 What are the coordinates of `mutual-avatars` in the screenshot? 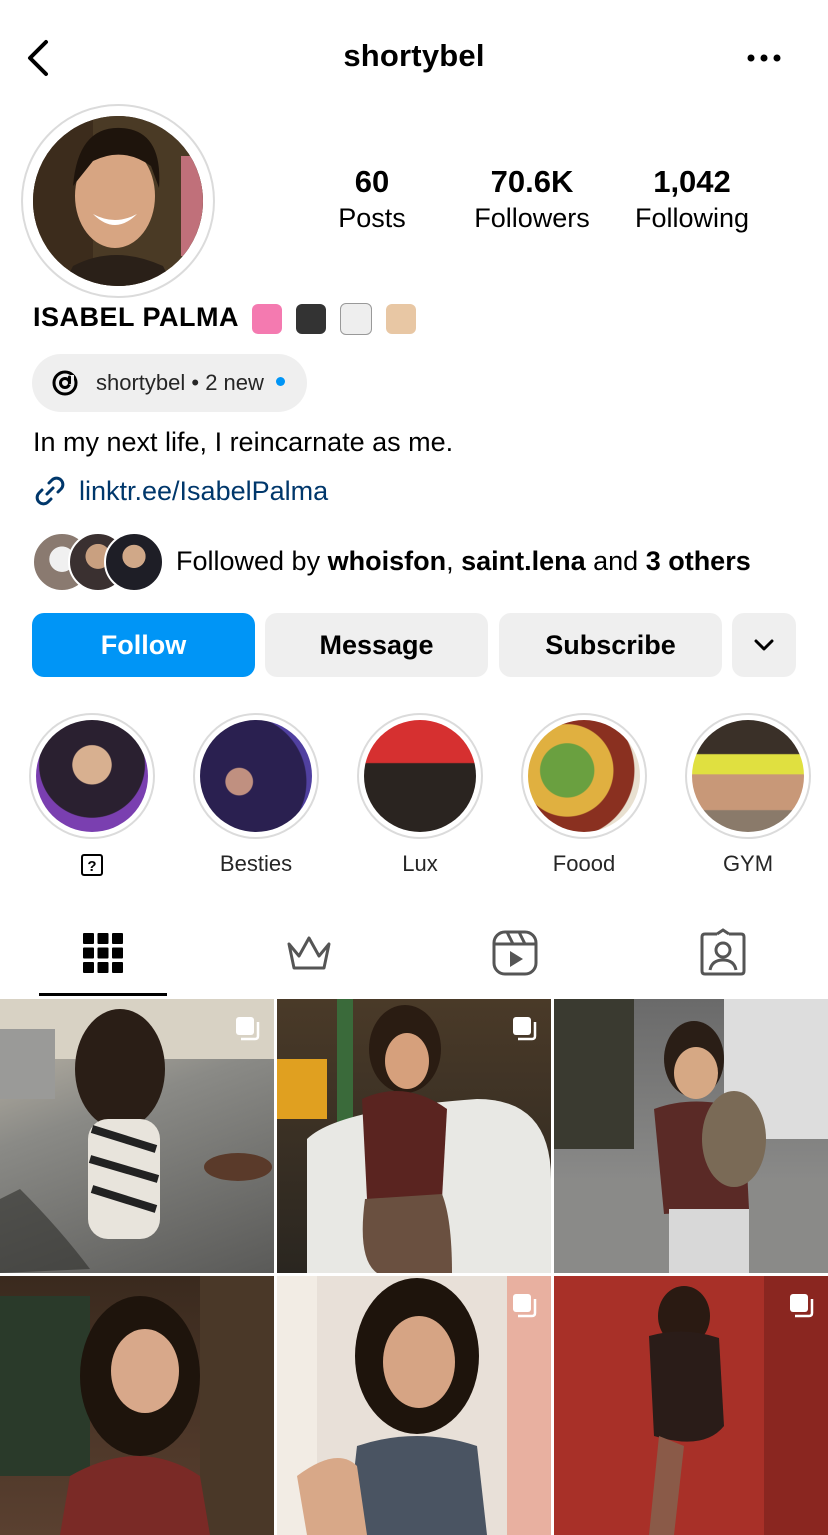 It's located at (98, 562).